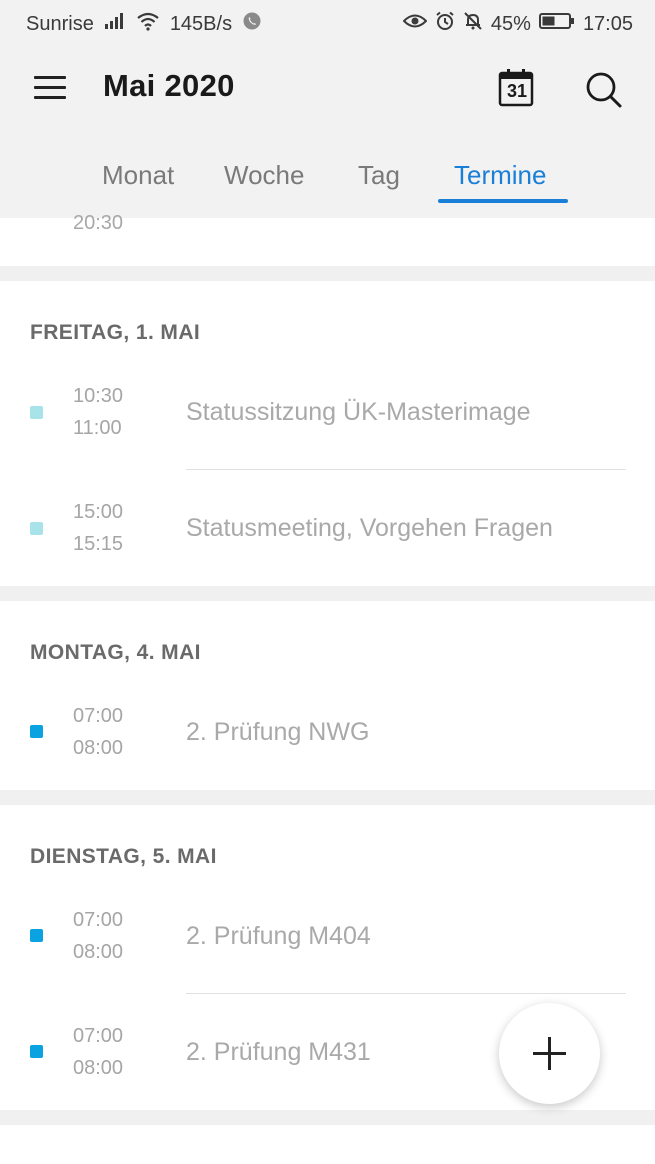  What do you see at coordinates (98, 223) in the screenshot?
I see `event-end-time: 20:30` at bounding box center [98, 223].